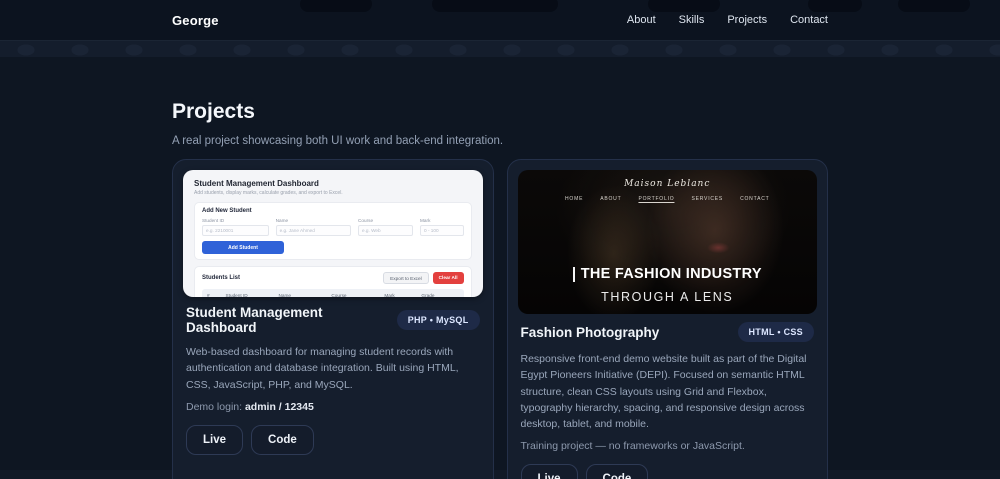 This screenshot has height=479, width=1000. I want to click on column-header: #, so click(208, 295).